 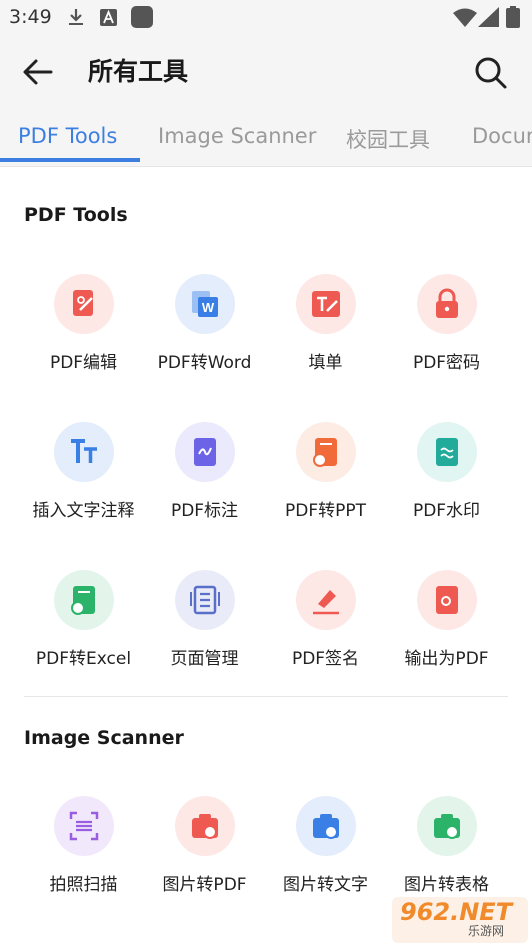 I want to click on tool-label: 输出为PDF, so click(x=446, y=659).